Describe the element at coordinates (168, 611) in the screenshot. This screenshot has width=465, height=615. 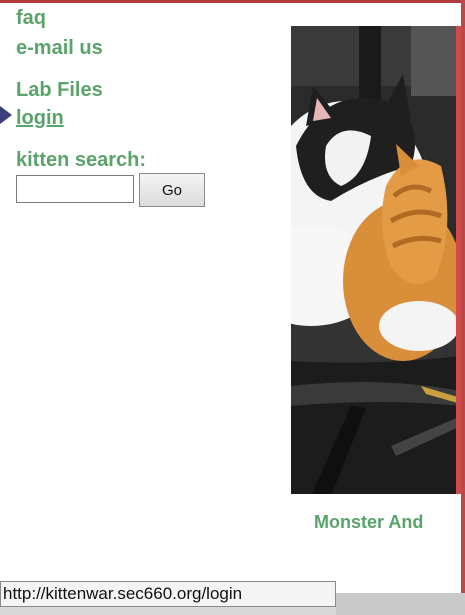
I see `status-bar-underlay` at that location.